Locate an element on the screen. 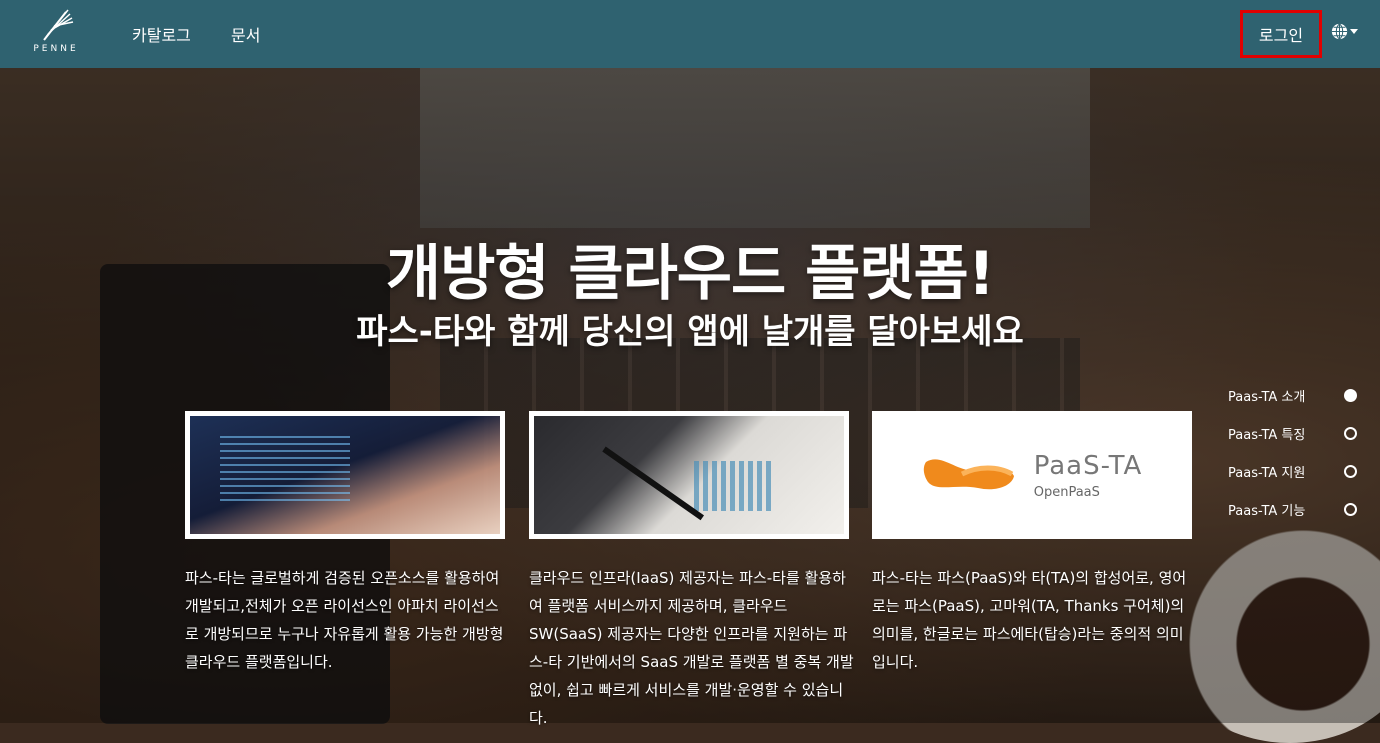  section-nav-intro: Paas-TA 소개 is located at coordinates (1293, 395).